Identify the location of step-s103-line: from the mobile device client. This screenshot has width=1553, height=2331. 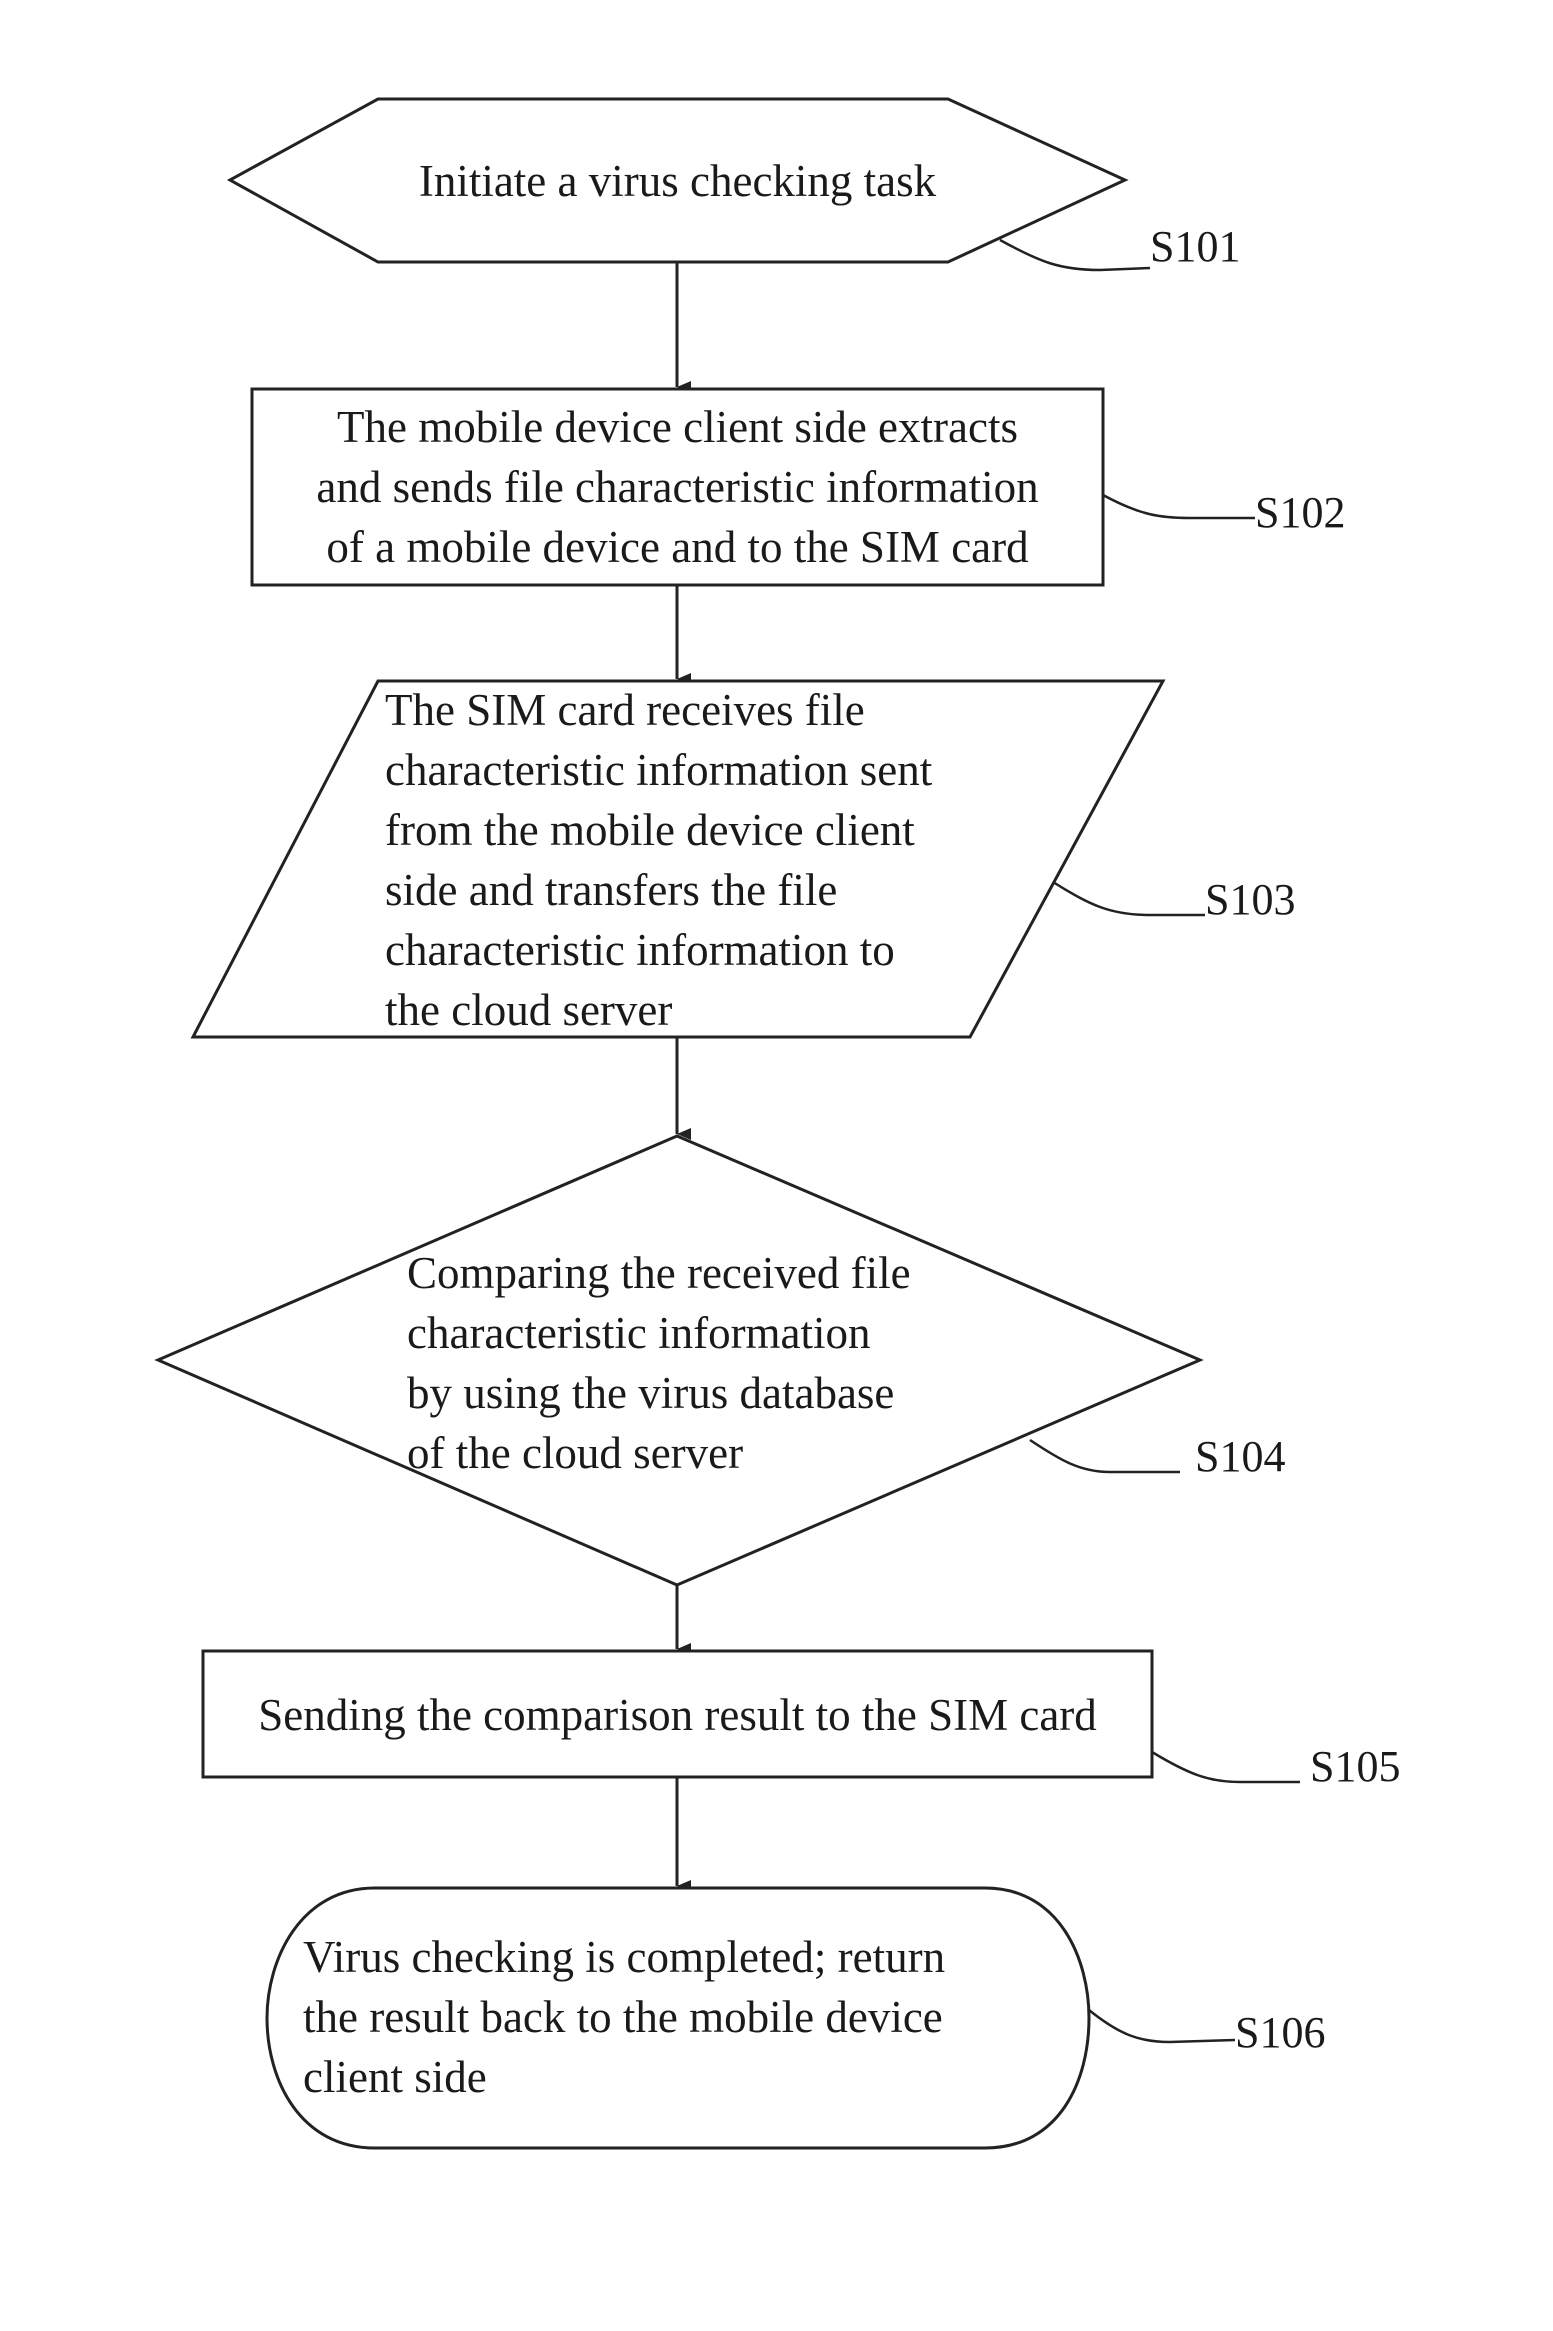
(650, 830).